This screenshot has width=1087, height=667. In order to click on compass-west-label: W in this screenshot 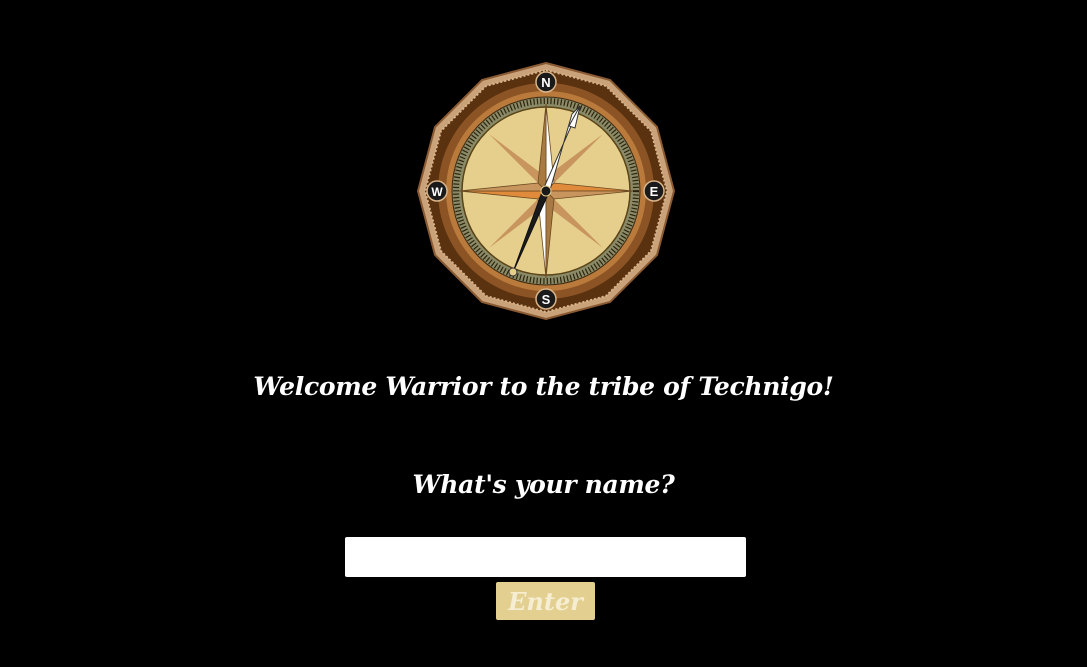, I will do `click(437, 192)`.